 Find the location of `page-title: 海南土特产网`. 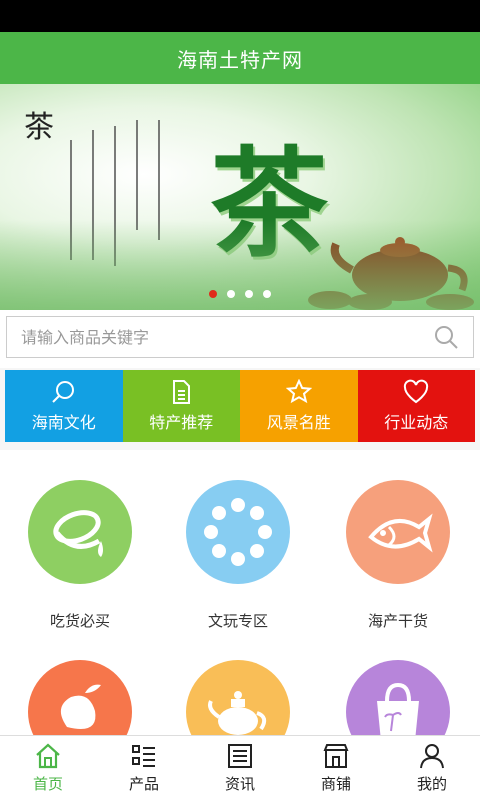

page-title: 海南土特产网 is located at coordinates (240, 59).